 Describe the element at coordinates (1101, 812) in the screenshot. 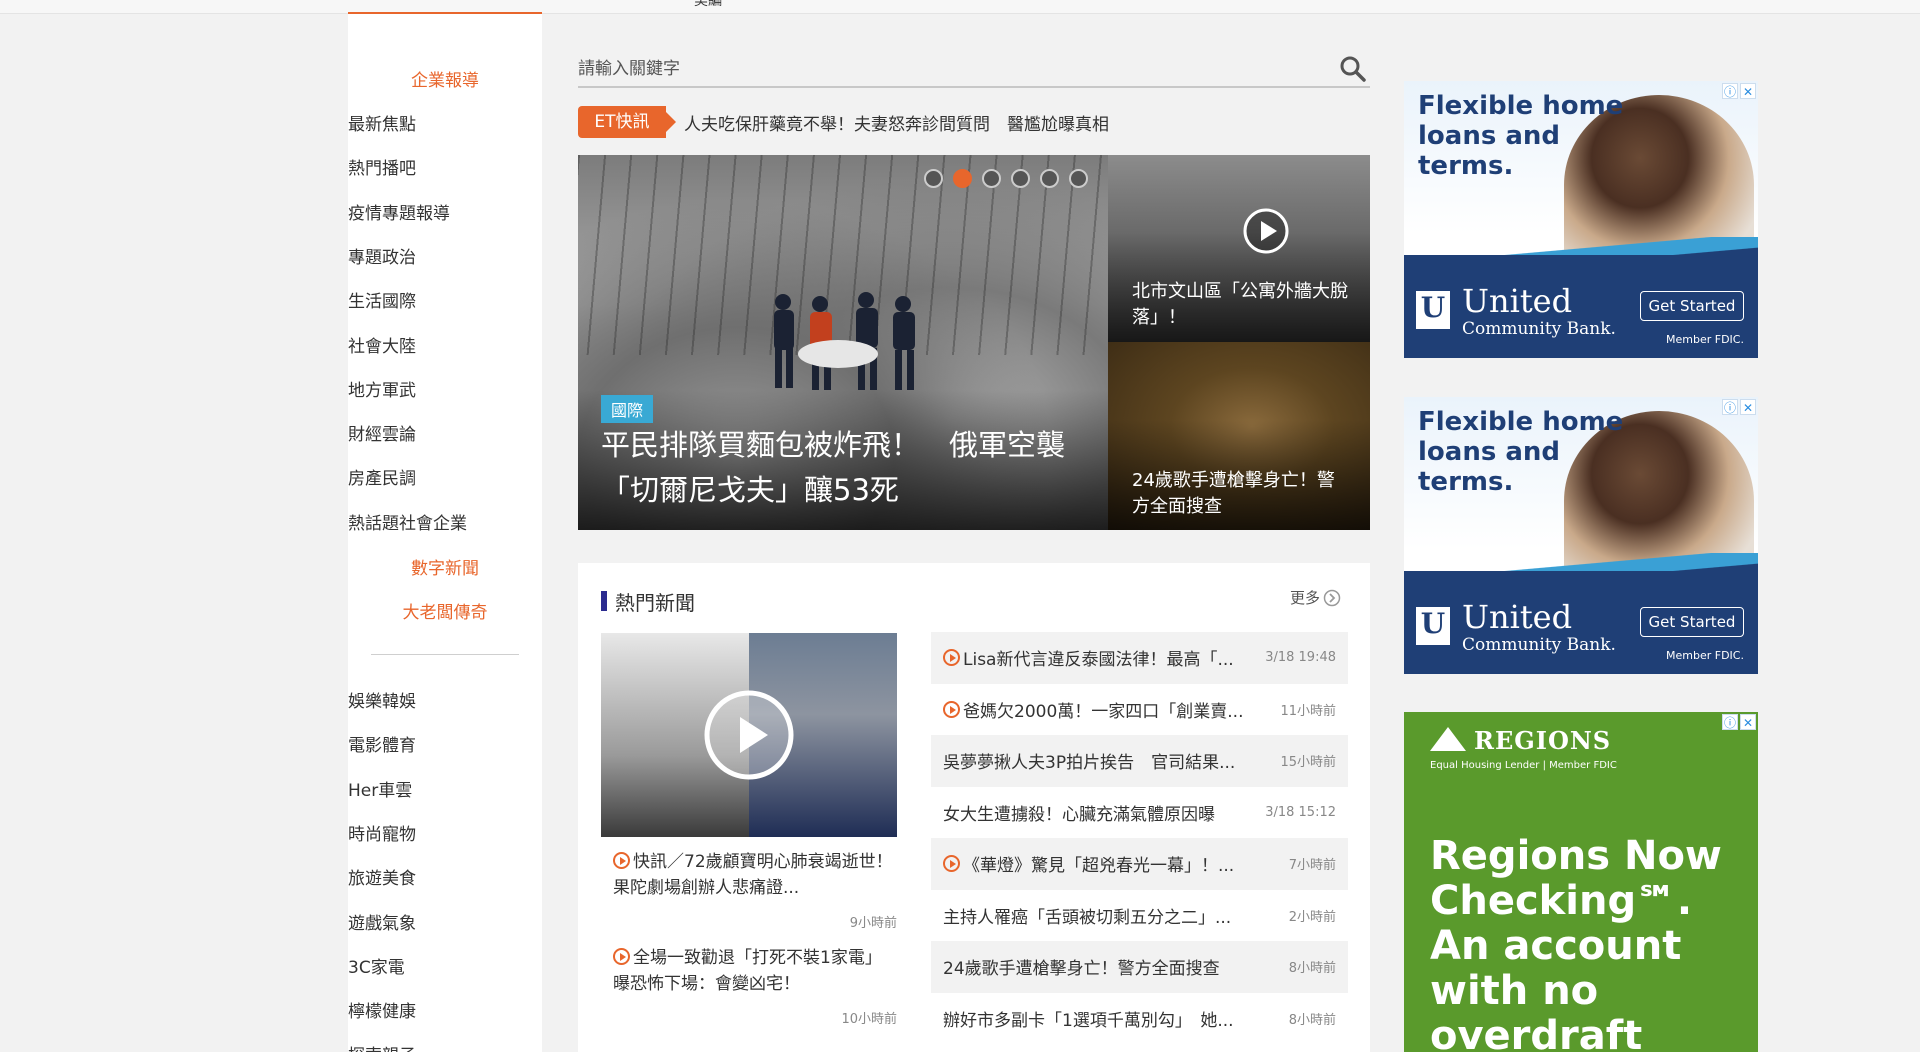

I see `news-title: 女大生遭擄殺！心臟充滿氣體原因曝` at that location.